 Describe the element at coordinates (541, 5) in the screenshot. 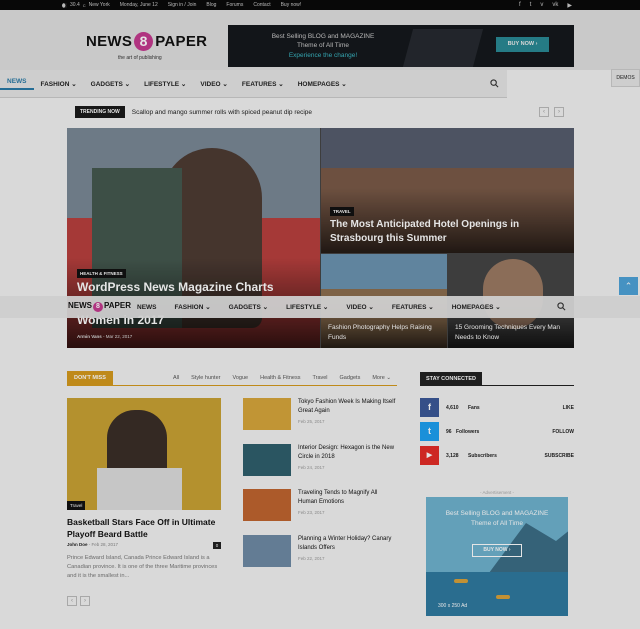

I see `vimeo-icon: v` at that location.